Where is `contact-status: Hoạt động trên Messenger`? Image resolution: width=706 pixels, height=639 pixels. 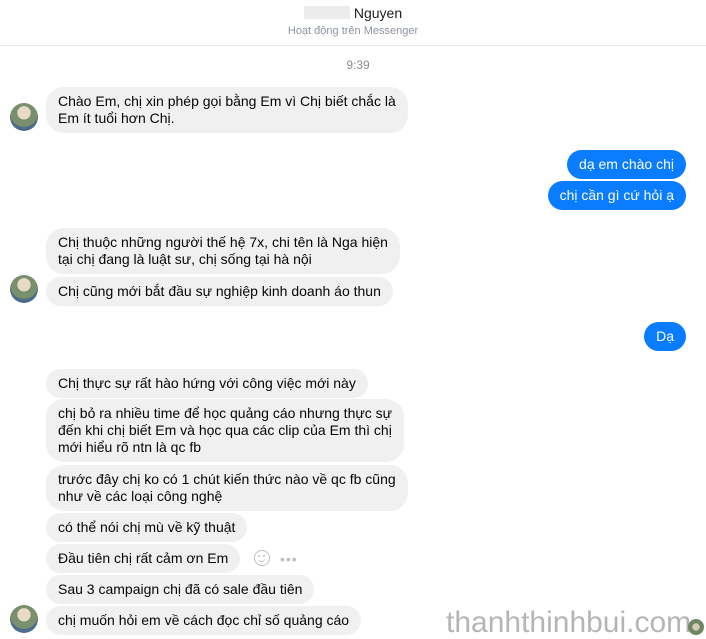
contact-status: Hoạt động trên Messenger is located at coordinates (353, 31).